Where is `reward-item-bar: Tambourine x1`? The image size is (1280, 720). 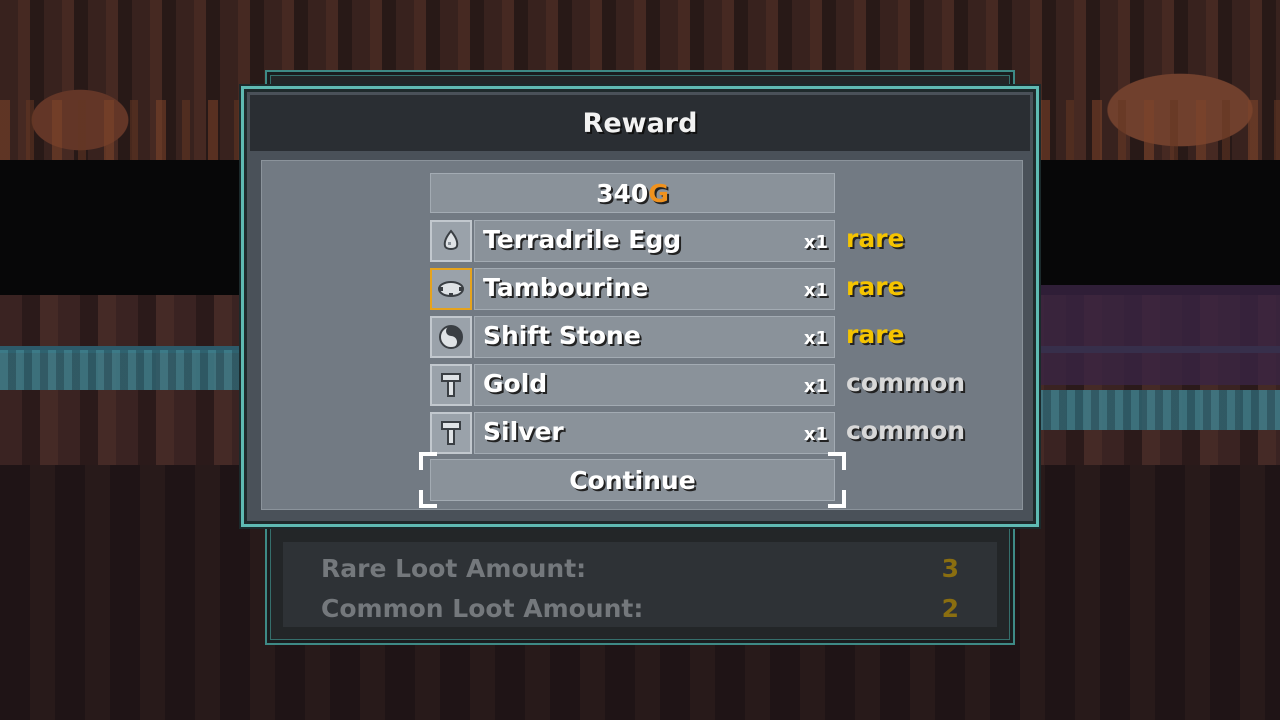 reward-item-bar: Tambourine x1 is located at coordinates (654, 289).